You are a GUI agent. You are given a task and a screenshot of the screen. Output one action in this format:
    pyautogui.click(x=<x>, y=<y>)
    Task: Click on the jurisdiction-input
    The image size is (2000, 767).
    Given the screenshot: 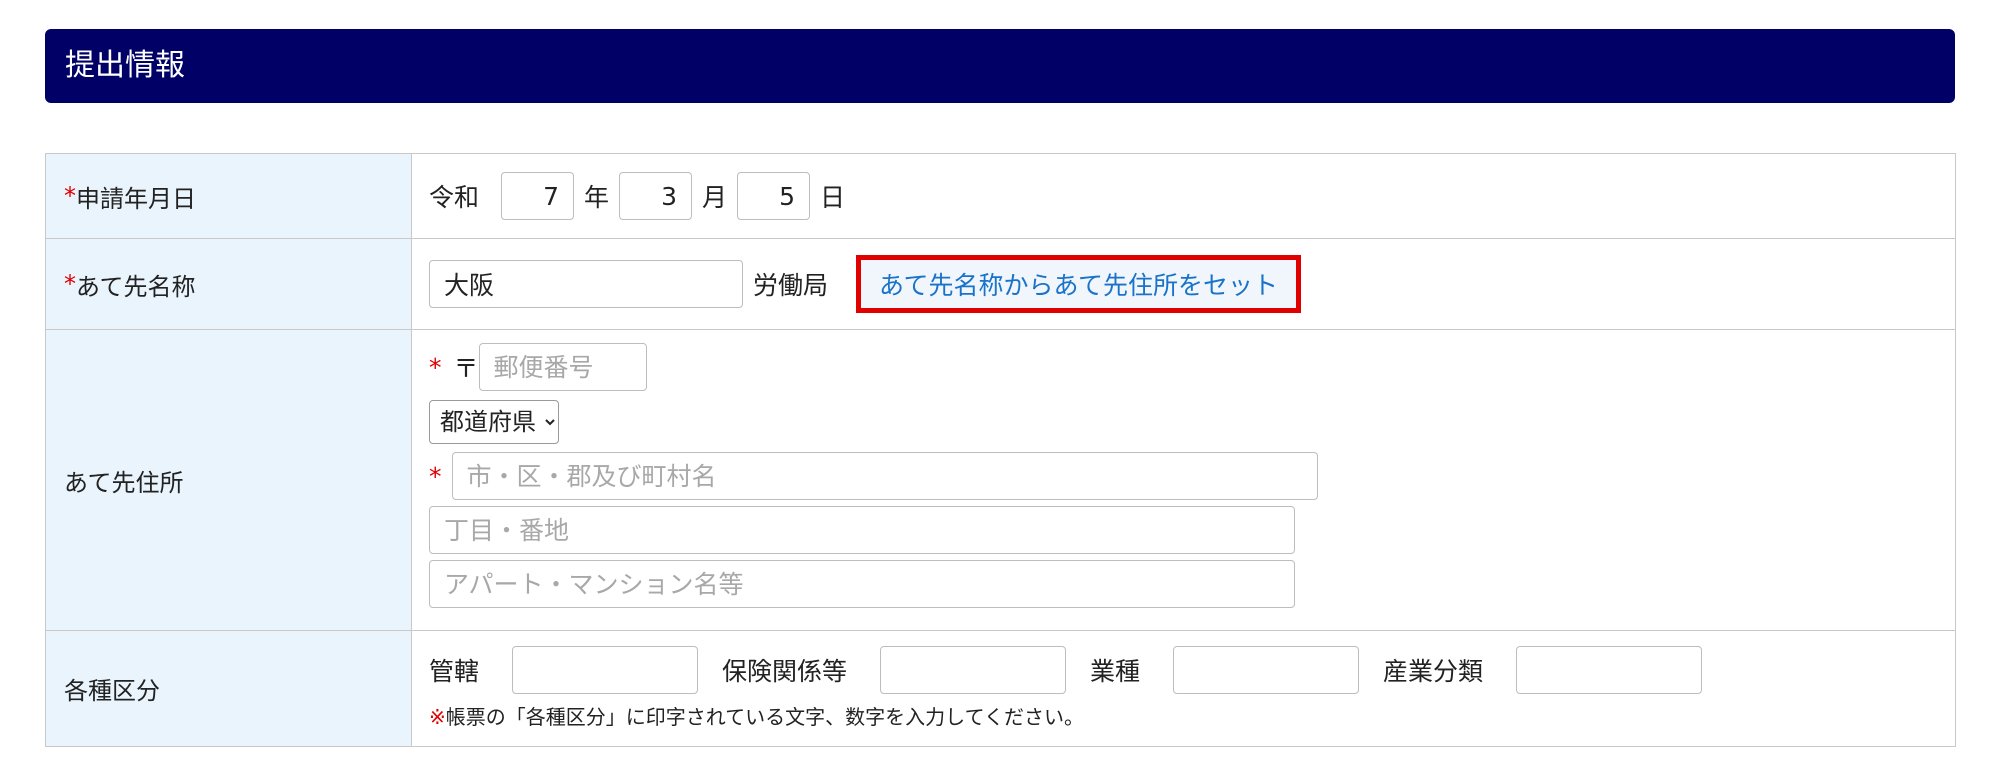 What is the action you would take?
    pyautogui.click(x=605, y=670)
    